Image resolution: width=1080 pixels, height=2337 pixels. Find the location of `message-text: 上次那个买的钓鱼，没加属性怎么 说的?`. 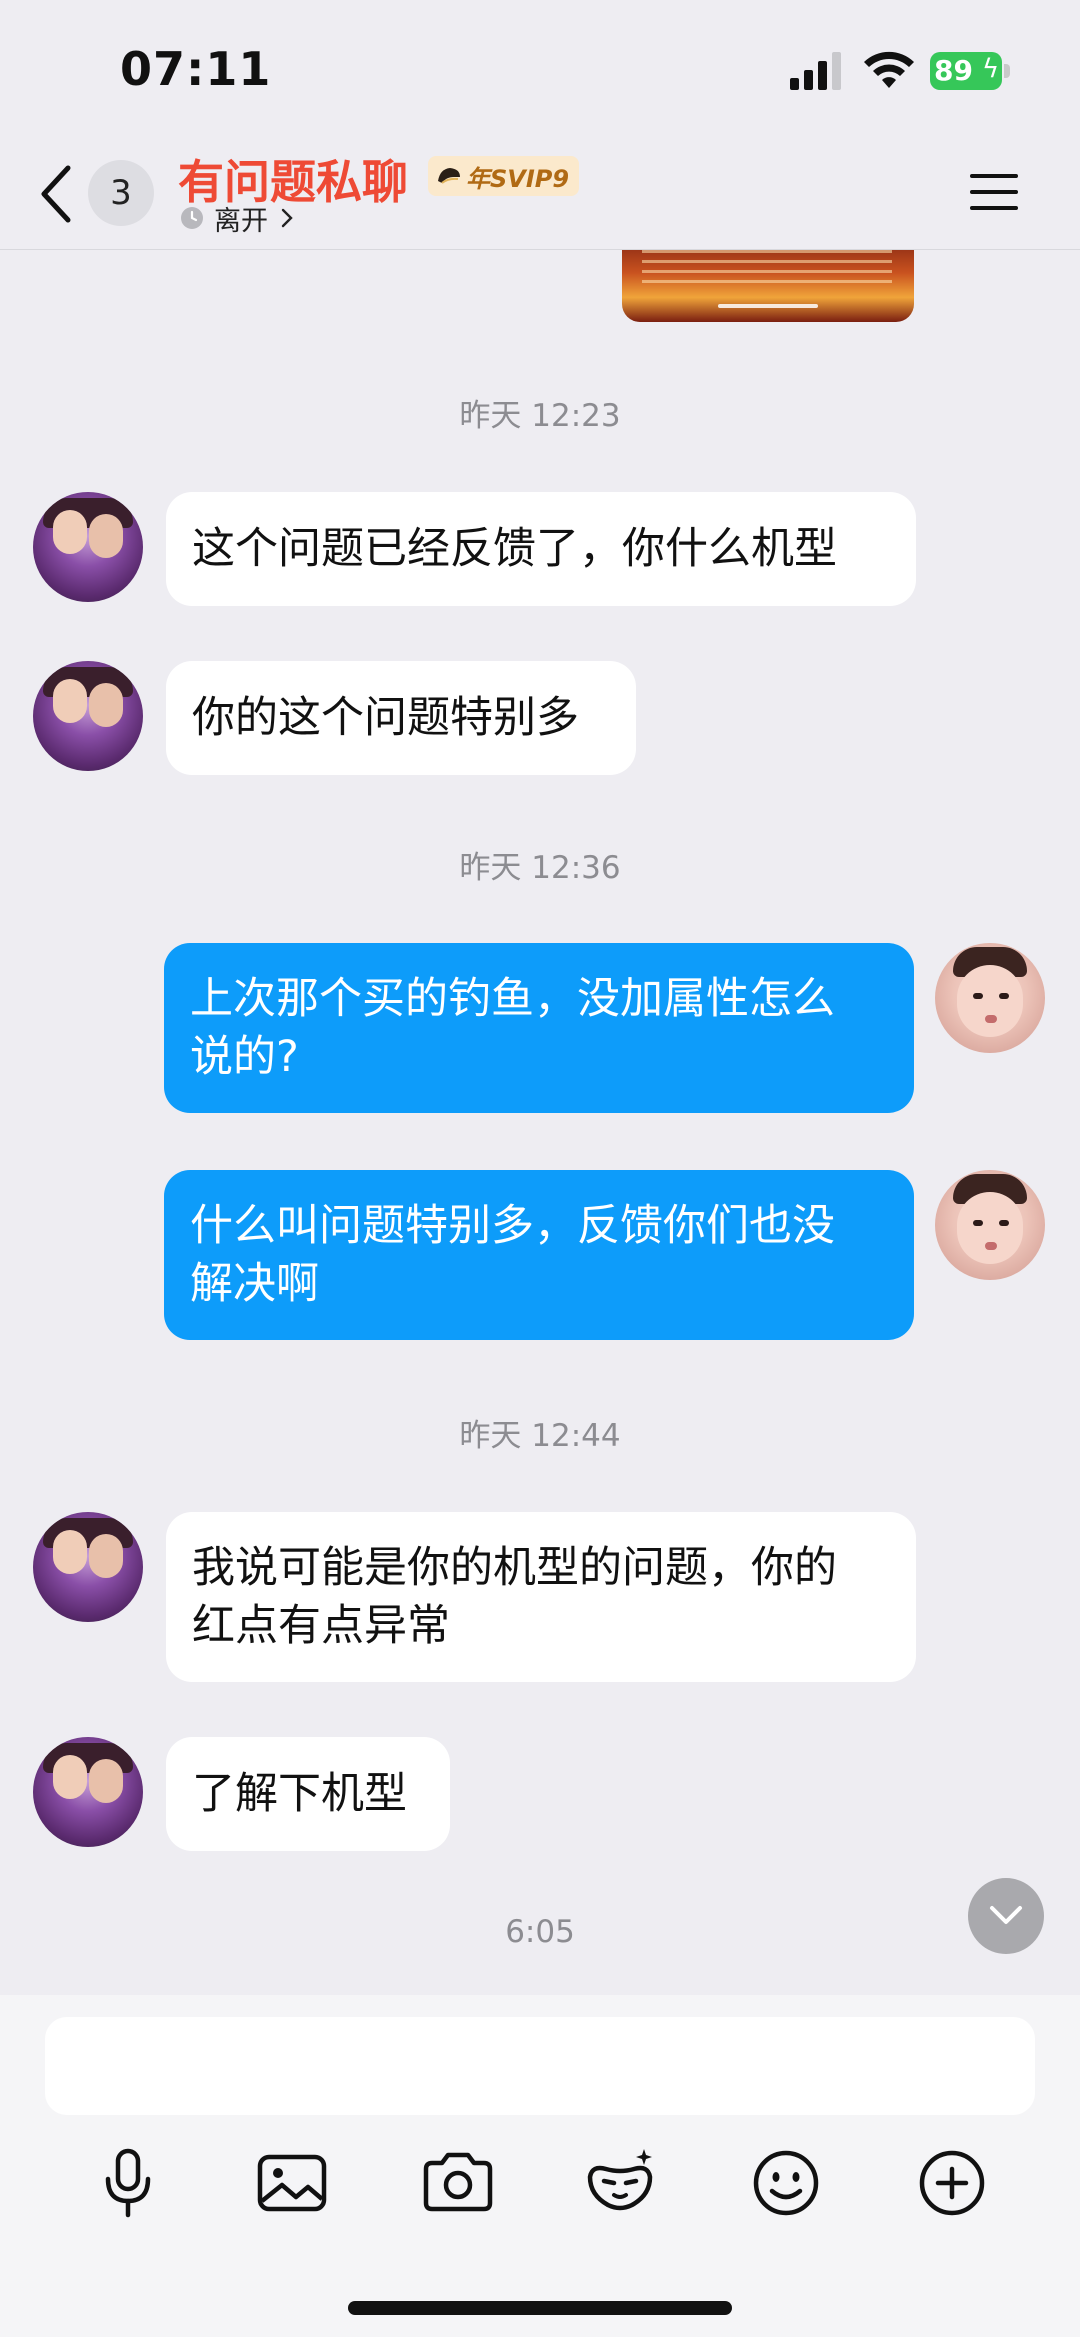

message-text: 上次那个买的钓鱼，没加属性怎么 说的? is located at coordinates (512, 1028).